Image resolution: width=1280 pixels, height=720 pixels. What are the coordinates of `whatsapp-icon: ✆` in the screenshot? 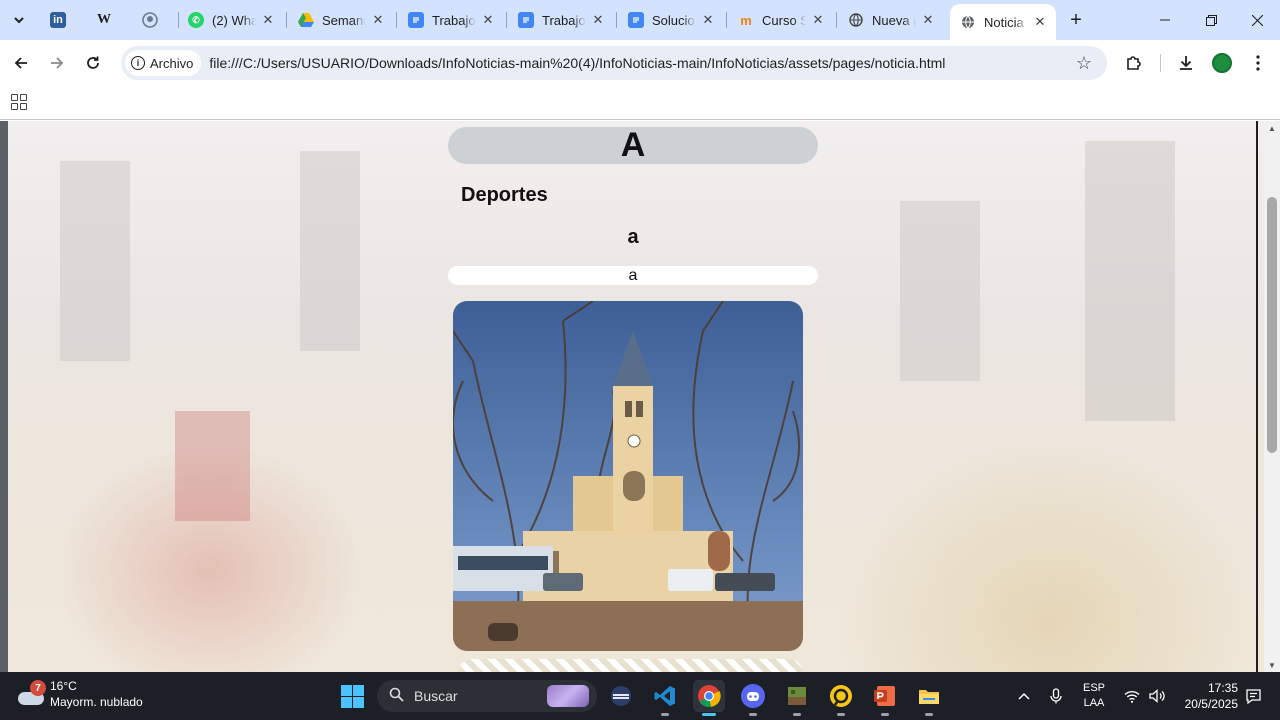 It's located at (196, 20).